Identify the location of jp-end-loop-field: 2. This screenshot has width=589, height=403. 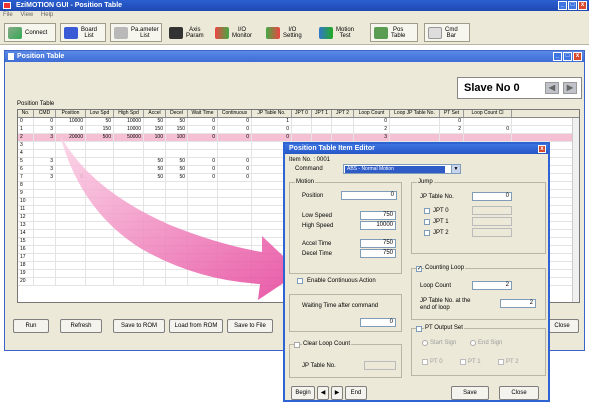
(518, 303).